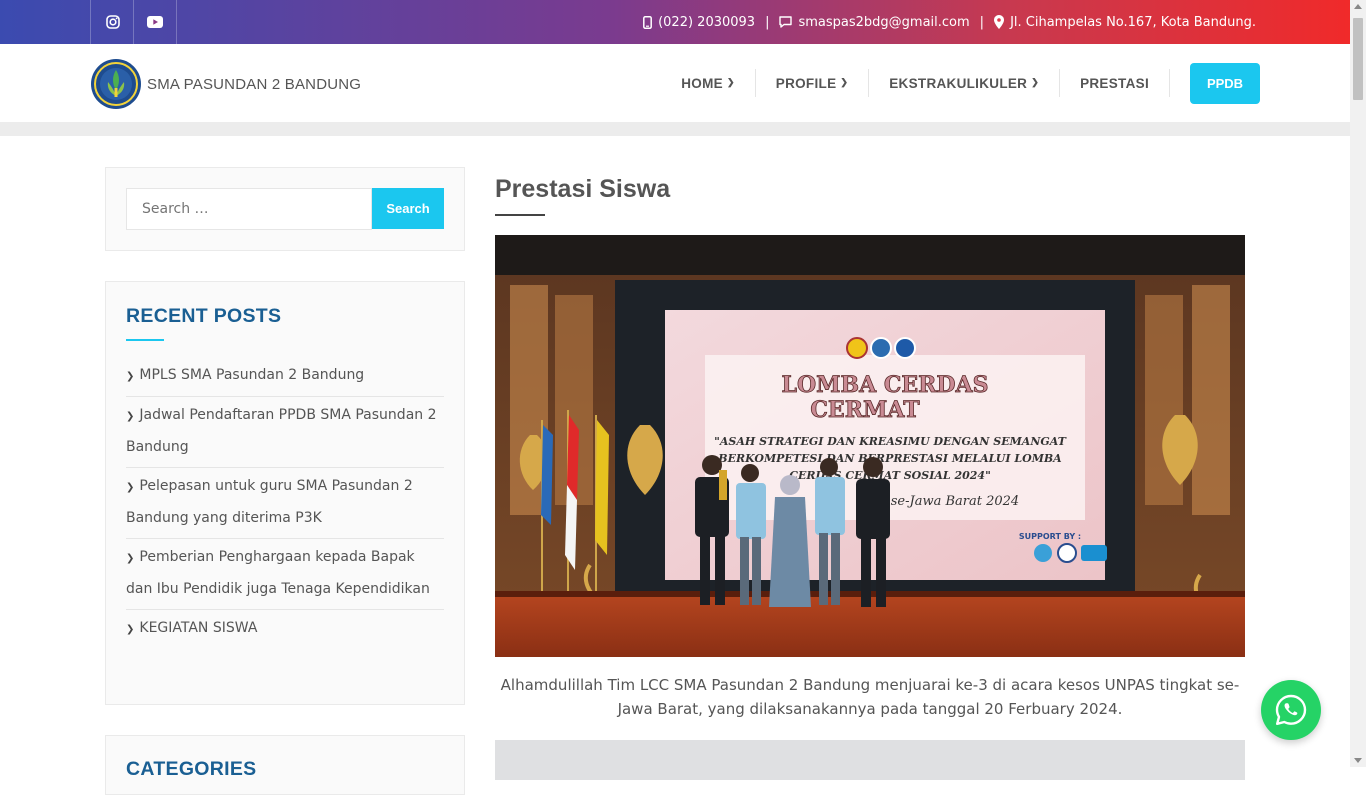  Describe the element at coordinates (583, 189) in the screenshot. I see `page-title: Prestasi Siswa` at that location.